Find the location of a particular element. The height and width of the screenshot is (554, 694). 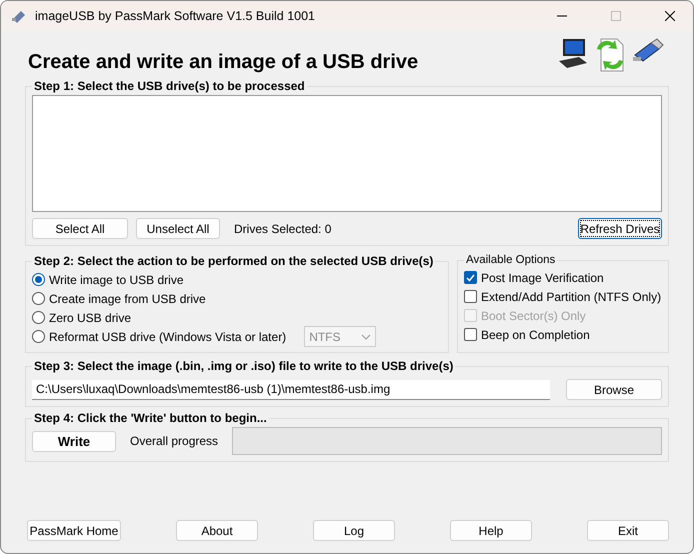

footer-button: Exit is located at coordinates (628, 530).